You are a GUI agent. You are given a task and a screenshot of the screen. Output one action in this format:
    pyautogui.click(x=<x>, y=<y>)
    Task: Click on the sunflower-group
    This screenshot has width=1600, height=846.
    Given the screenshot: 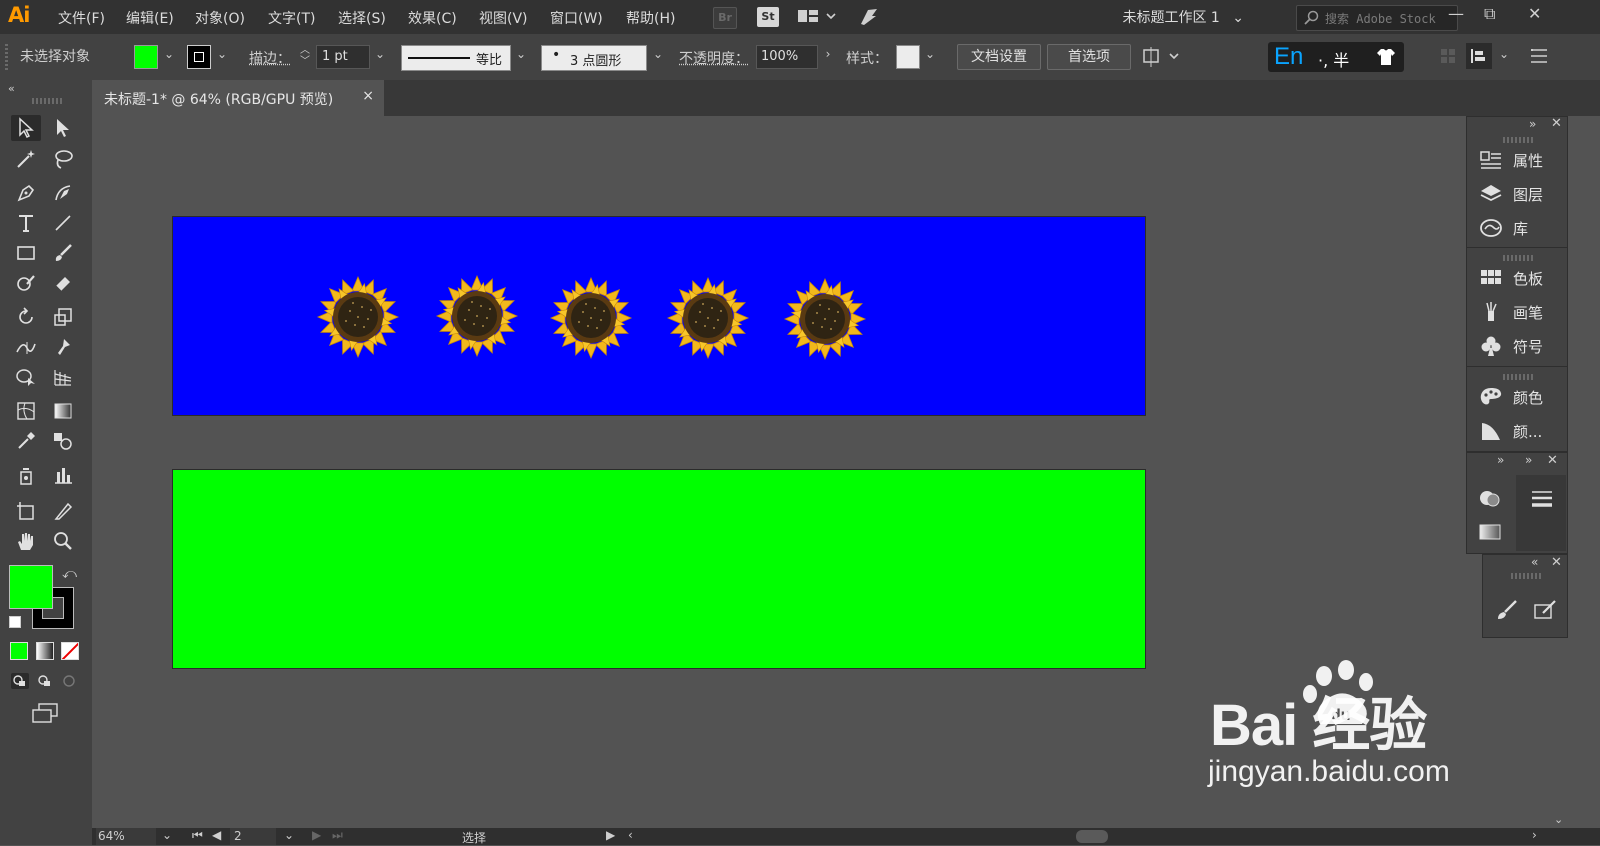 What is the action you would take?
    pyautogui.click(x=658, y=315)
    